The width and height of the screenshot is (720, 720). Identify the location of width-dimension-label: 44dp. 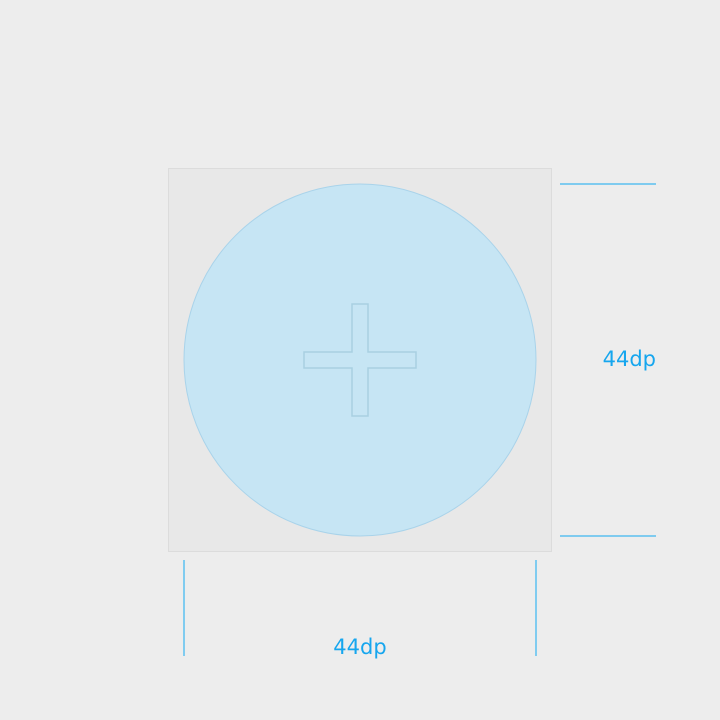
(359, 647).